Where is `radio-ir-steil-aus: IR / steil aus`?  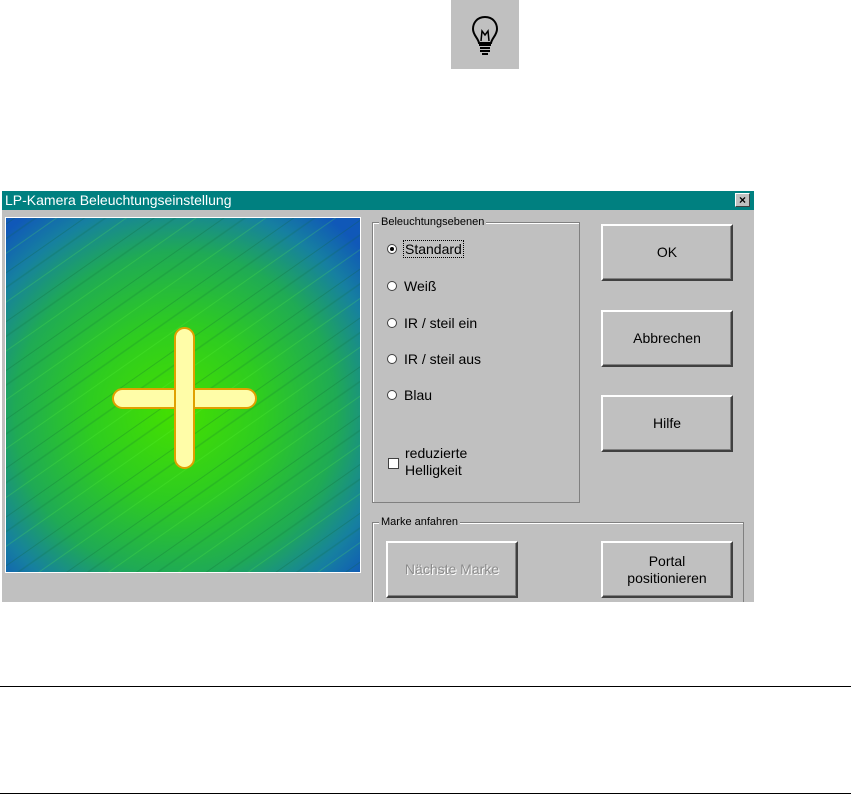 radio-ir-steil-aus: IR / steil aus is located at coordinates (434, 359).